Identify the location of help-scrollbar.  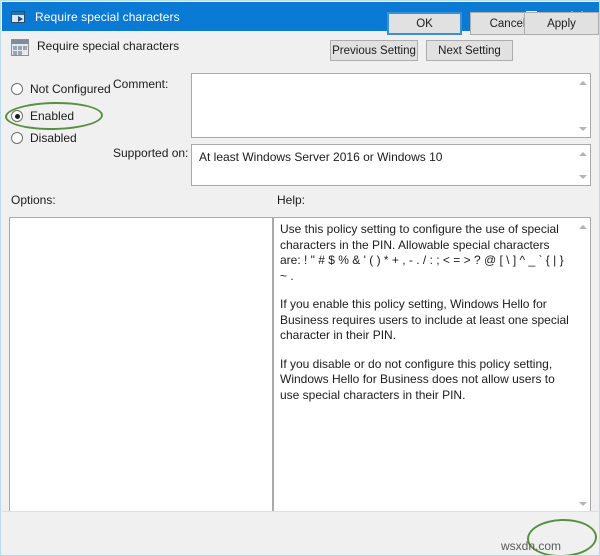
(581, 365).